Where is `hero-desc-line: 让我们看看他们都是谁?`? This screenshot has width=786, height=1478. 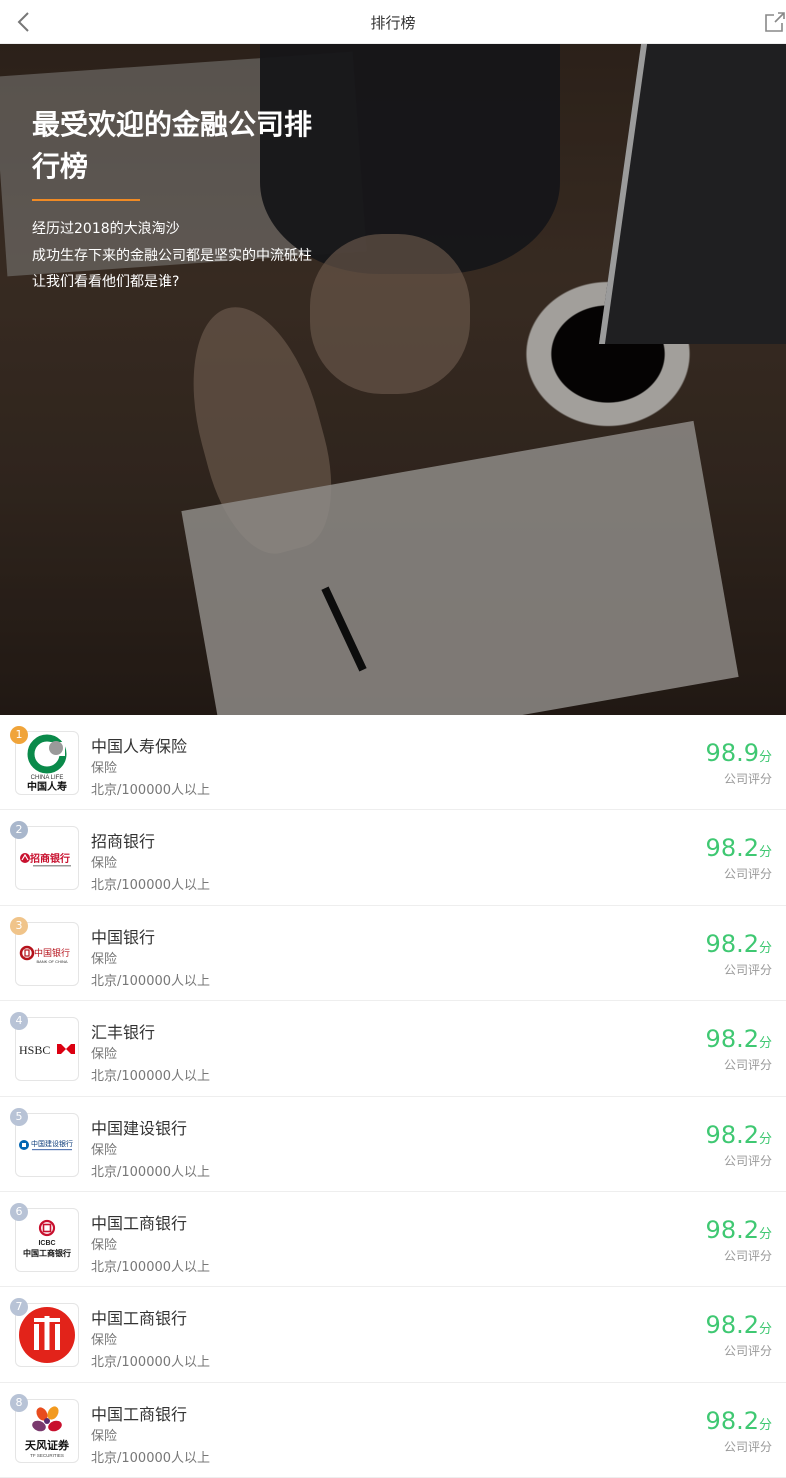
hero-desc-line: 让我们看看他们都是谁? is located at coordinates (106, 282).